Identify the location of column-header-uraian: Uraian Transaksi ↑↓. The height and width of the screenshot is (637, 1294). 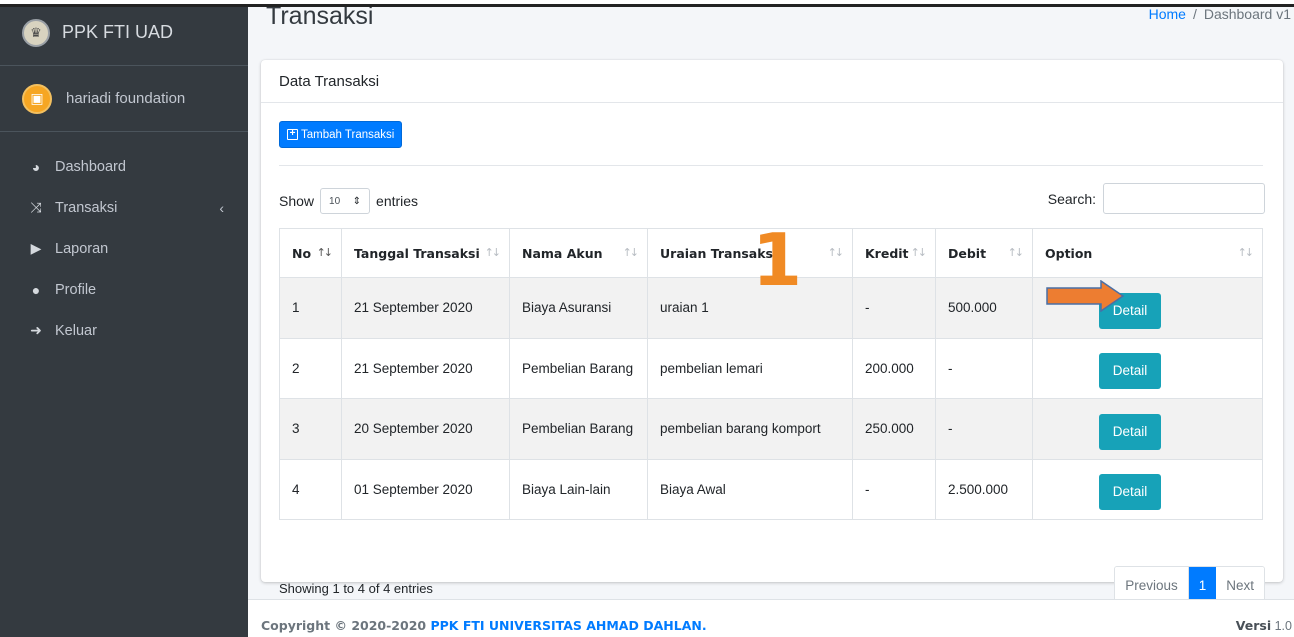
(750, 253).